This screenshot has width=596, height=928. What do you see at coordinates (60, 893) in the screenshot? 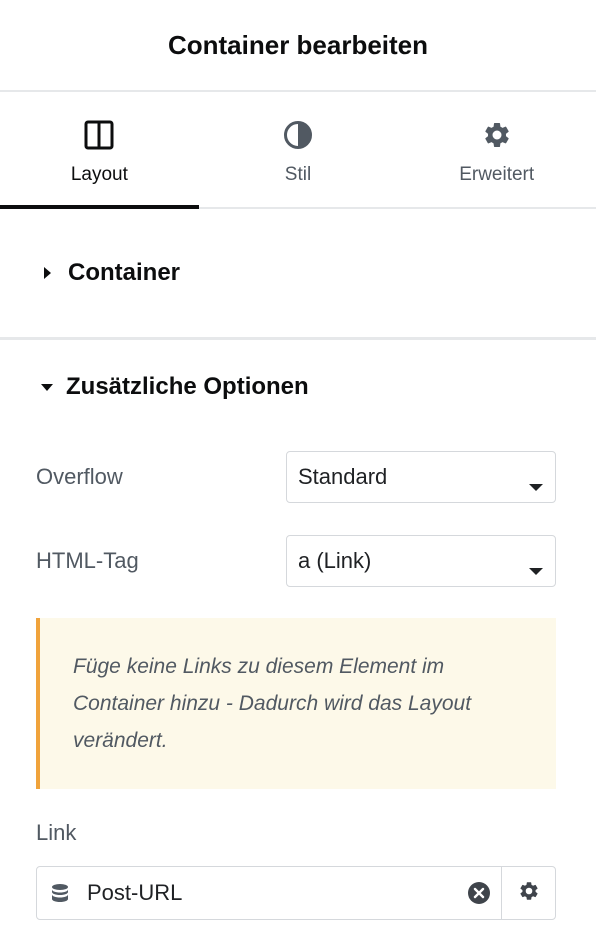
I see `database-icon` at bounding box center [60, 893].